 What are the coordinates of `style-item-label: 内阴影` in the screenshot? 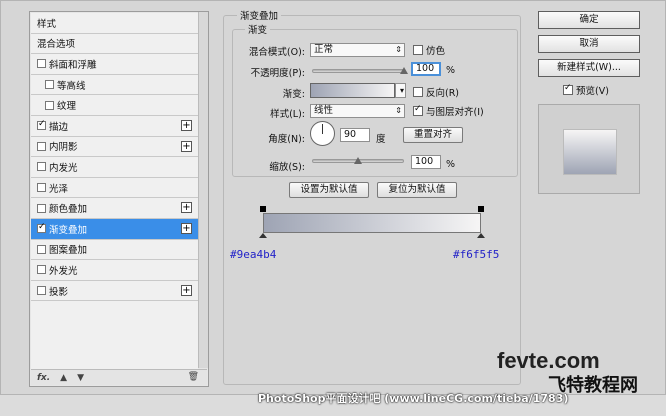 It's located at (63, 148).